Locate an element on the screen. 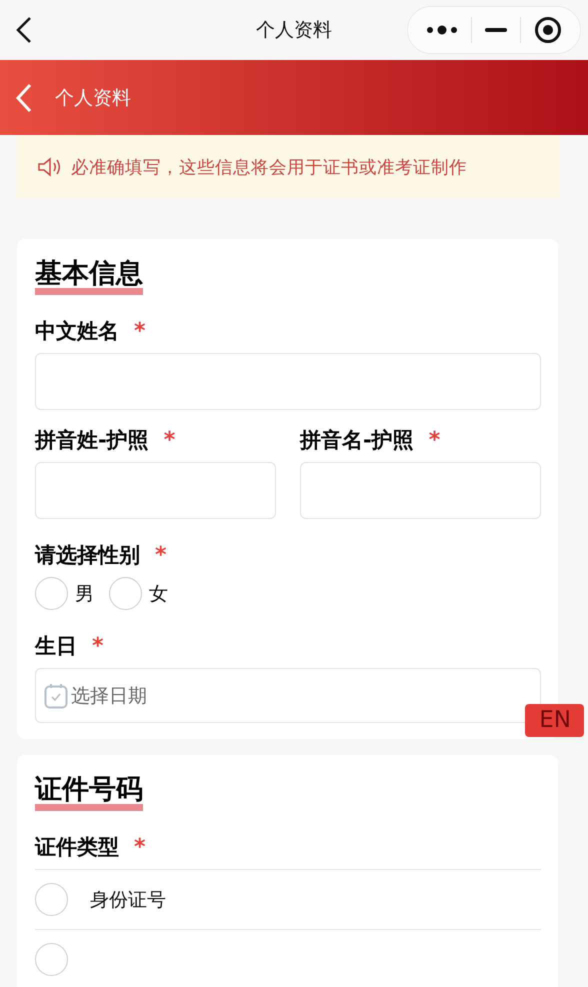  section-title: 证件号码 is located at coordinates (89, 792).